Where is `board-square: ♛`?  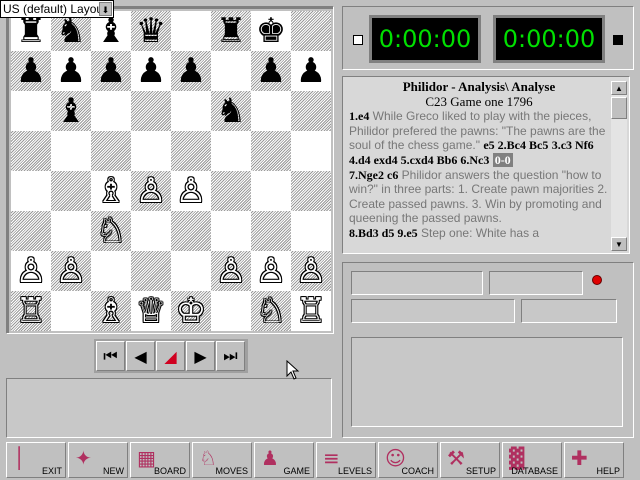 board-square: ♛ is located at coordinates (151, 31).